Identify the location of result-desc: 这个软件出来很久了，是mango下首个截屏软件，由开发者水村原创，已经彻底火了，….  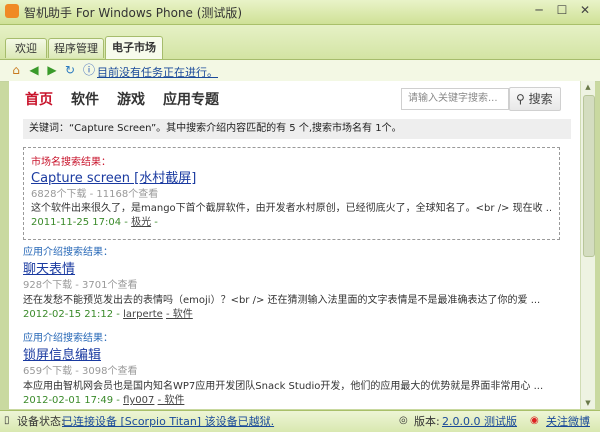
(291, 208).